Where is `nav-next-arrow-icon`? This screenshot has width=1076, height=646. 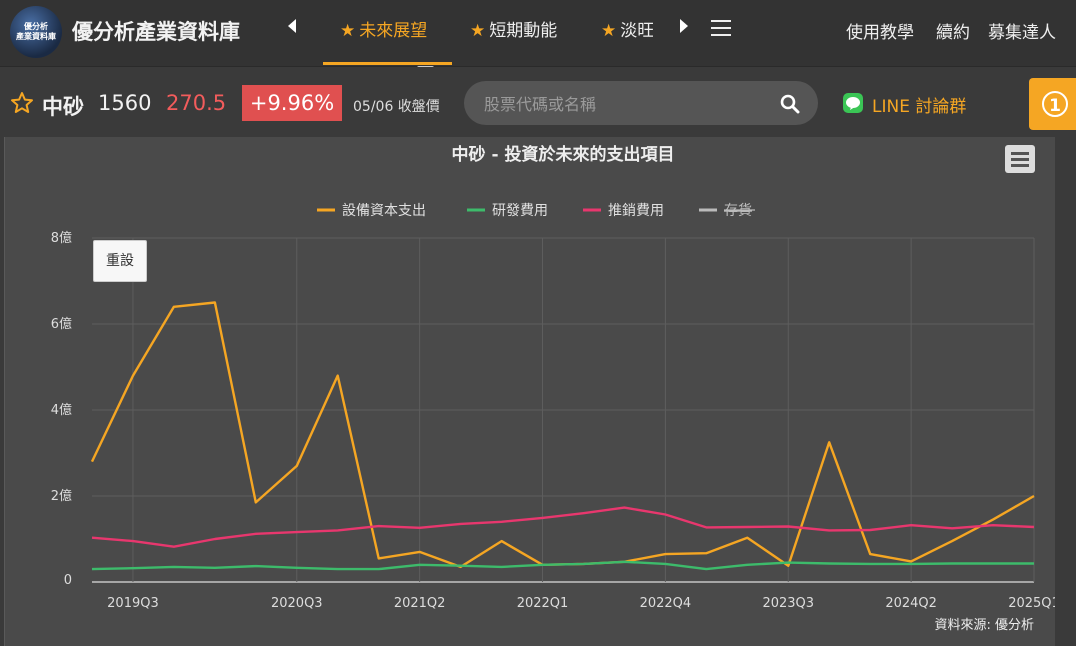
nav-next-arrow-icon is located at coordinates (684, 28).